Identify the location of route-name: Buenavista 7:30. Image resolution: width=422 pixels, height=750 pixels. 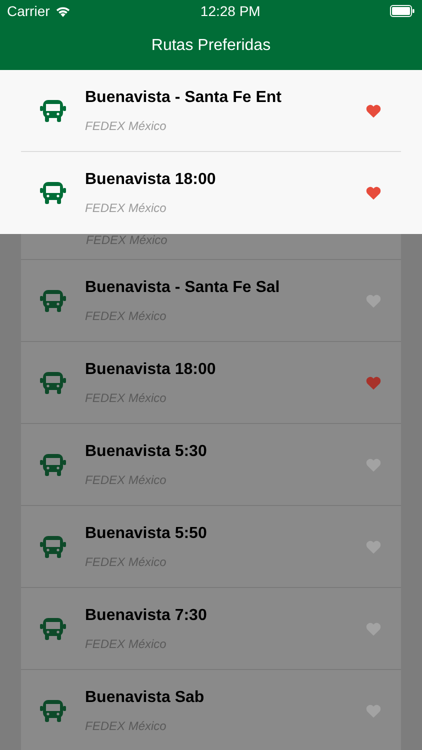
(146, 615).